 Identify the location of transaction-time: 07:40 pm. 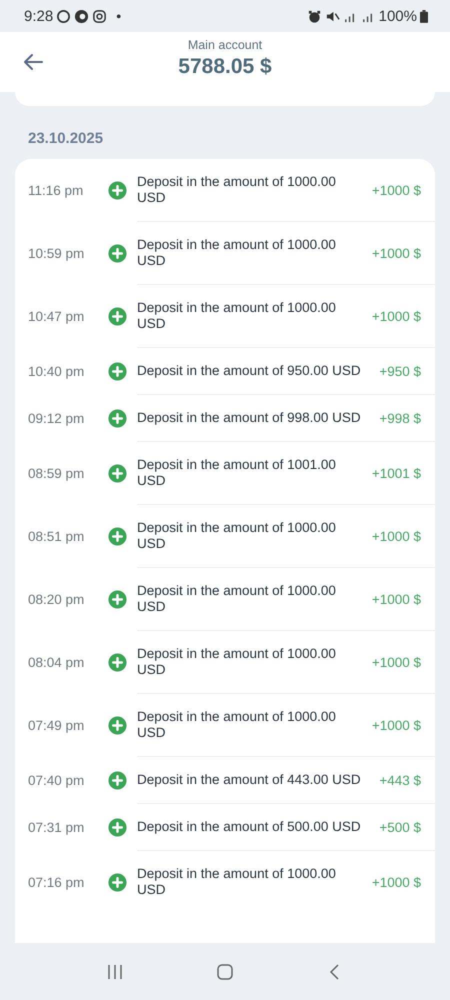
(56, 780).